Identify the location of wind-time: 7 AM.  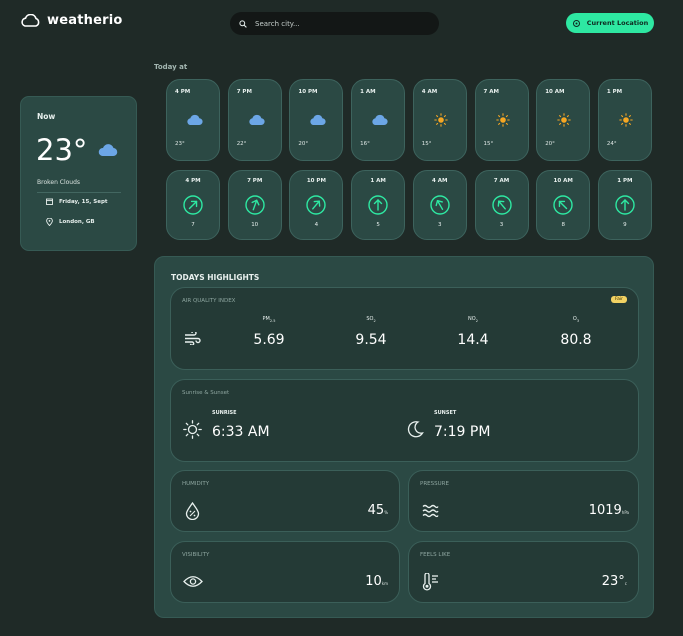
(501, 181).